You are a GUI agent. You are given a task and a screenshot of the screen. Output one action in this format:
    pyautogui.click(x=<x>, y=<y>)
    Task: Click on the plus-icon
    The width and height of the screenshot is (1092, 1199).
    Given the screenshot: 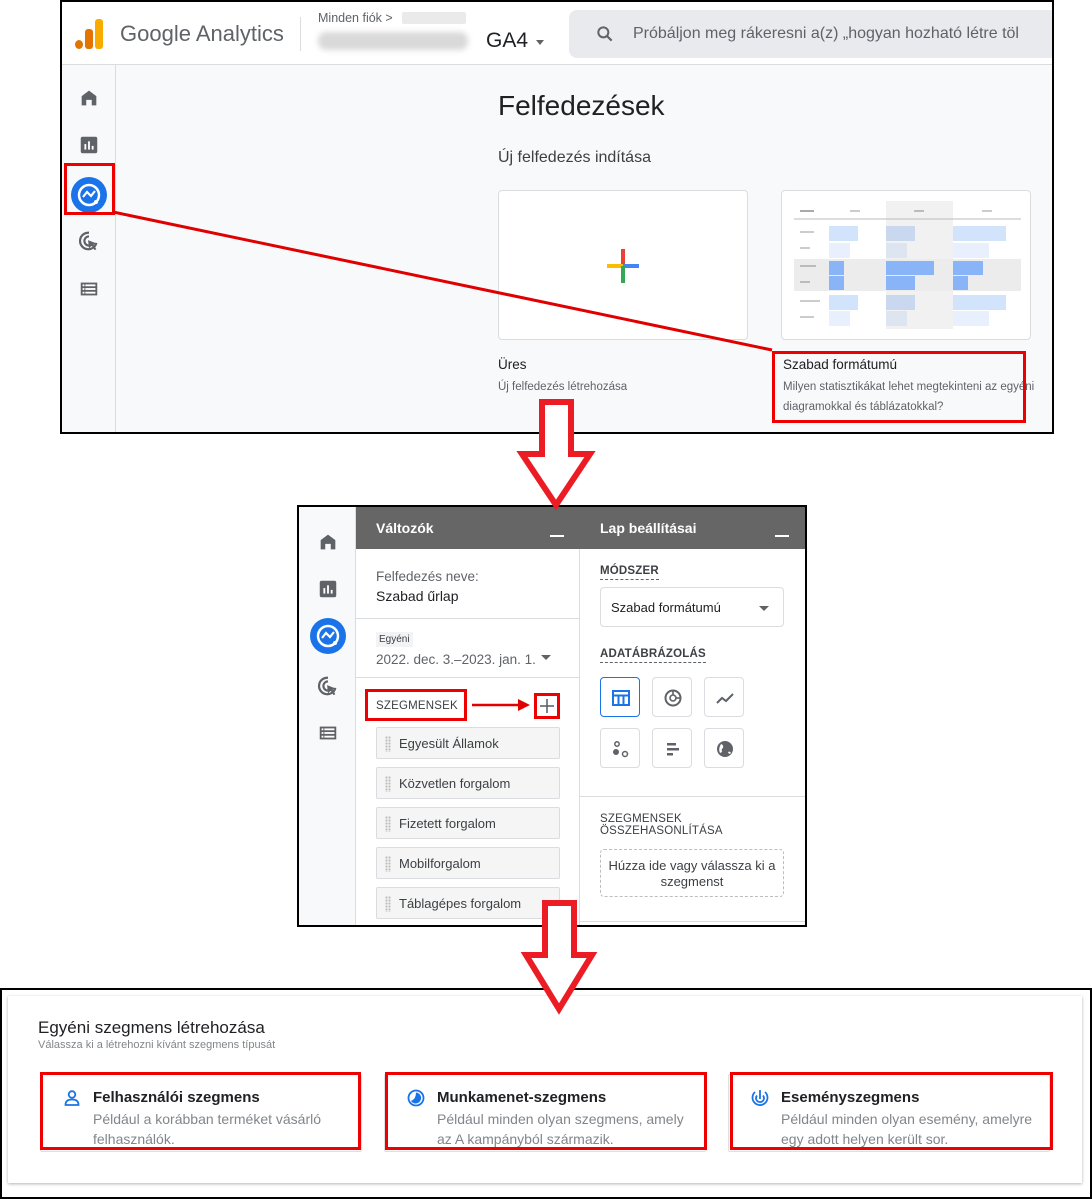 What is the action you would take?
    pyautogui.click(x=623, y=266)
    